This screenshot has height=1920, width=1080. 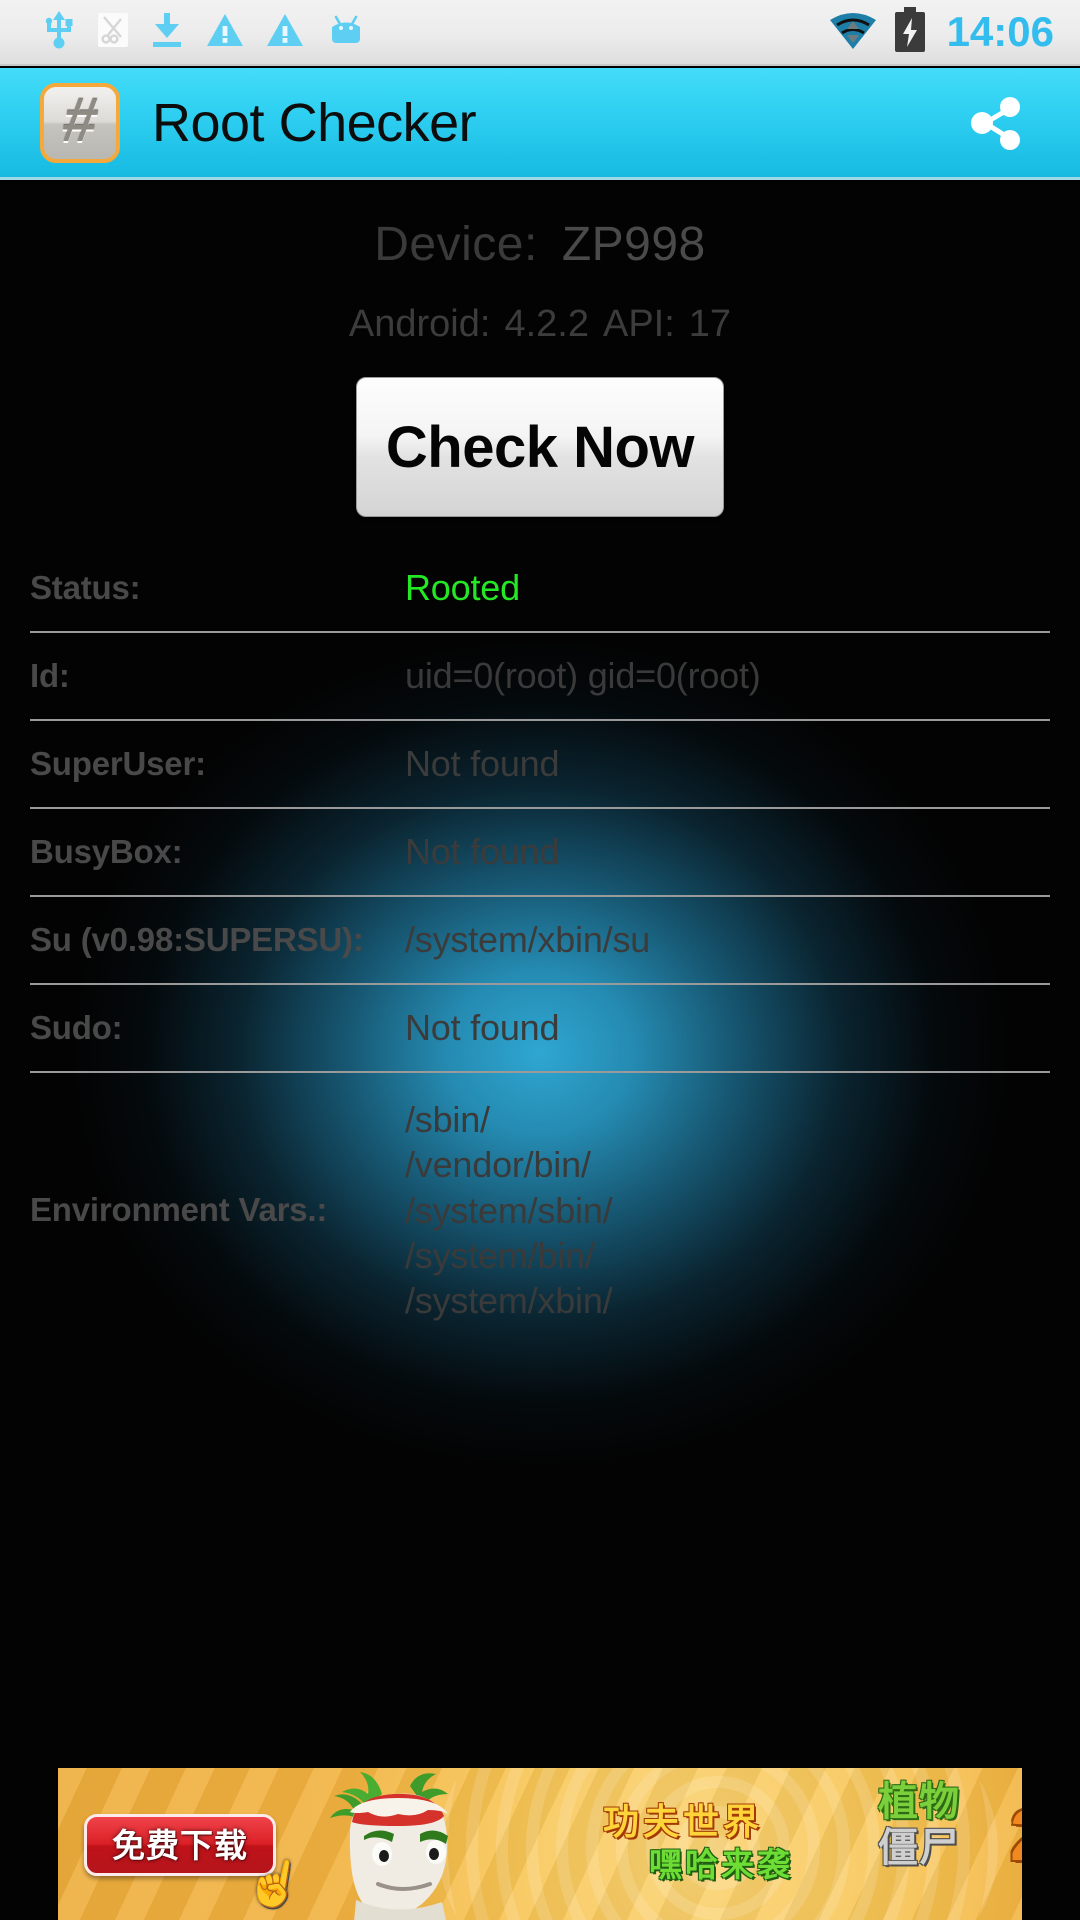 I want to click on row-value: uid=0(root) gid=0(root), so click(x=583, y=675).